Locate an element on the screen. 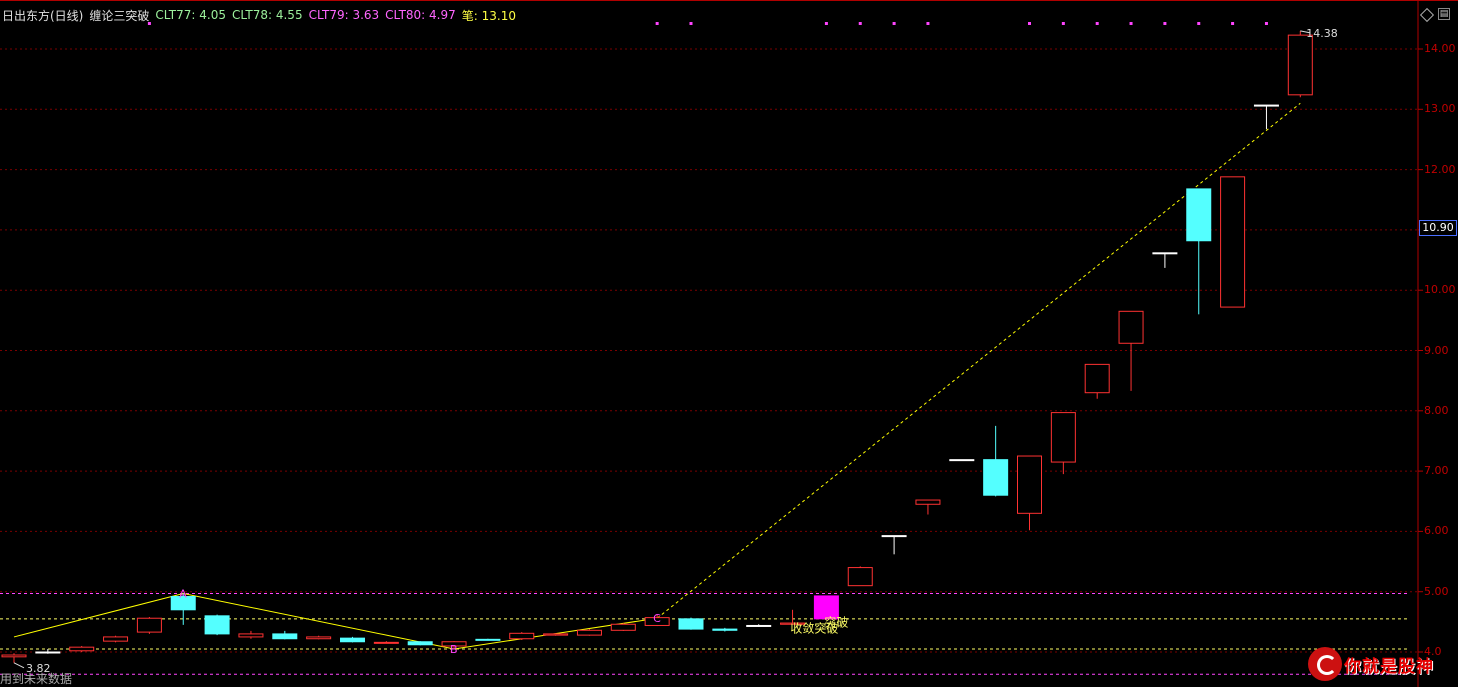  indicator-name: 缠论三突破 is located at coordinates (119, 15).